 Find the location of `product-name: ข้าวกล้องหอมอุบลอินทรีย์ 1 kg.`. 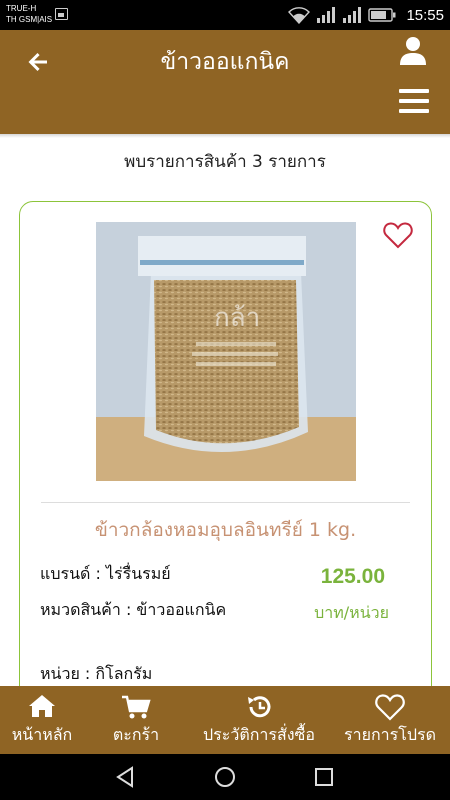

product-name: ข้าวกล้องหอมอุบลอินทรีย์ 1 kg. is located at coordinates (225, 530).